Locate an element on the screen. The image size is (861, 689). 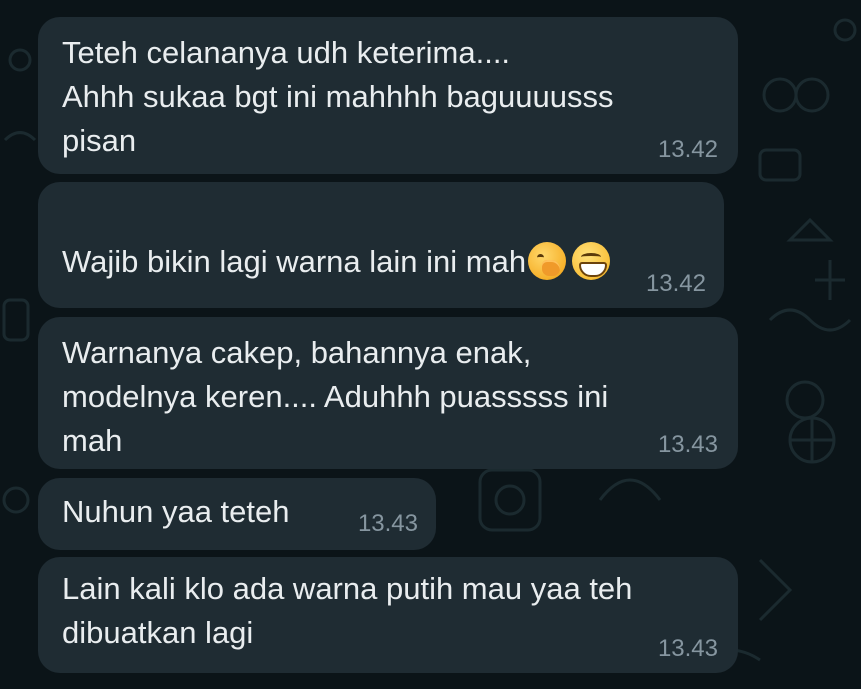
message-text-line: Wajib bikin lagi warna lain ini mah is located at coordinates (336, 240).